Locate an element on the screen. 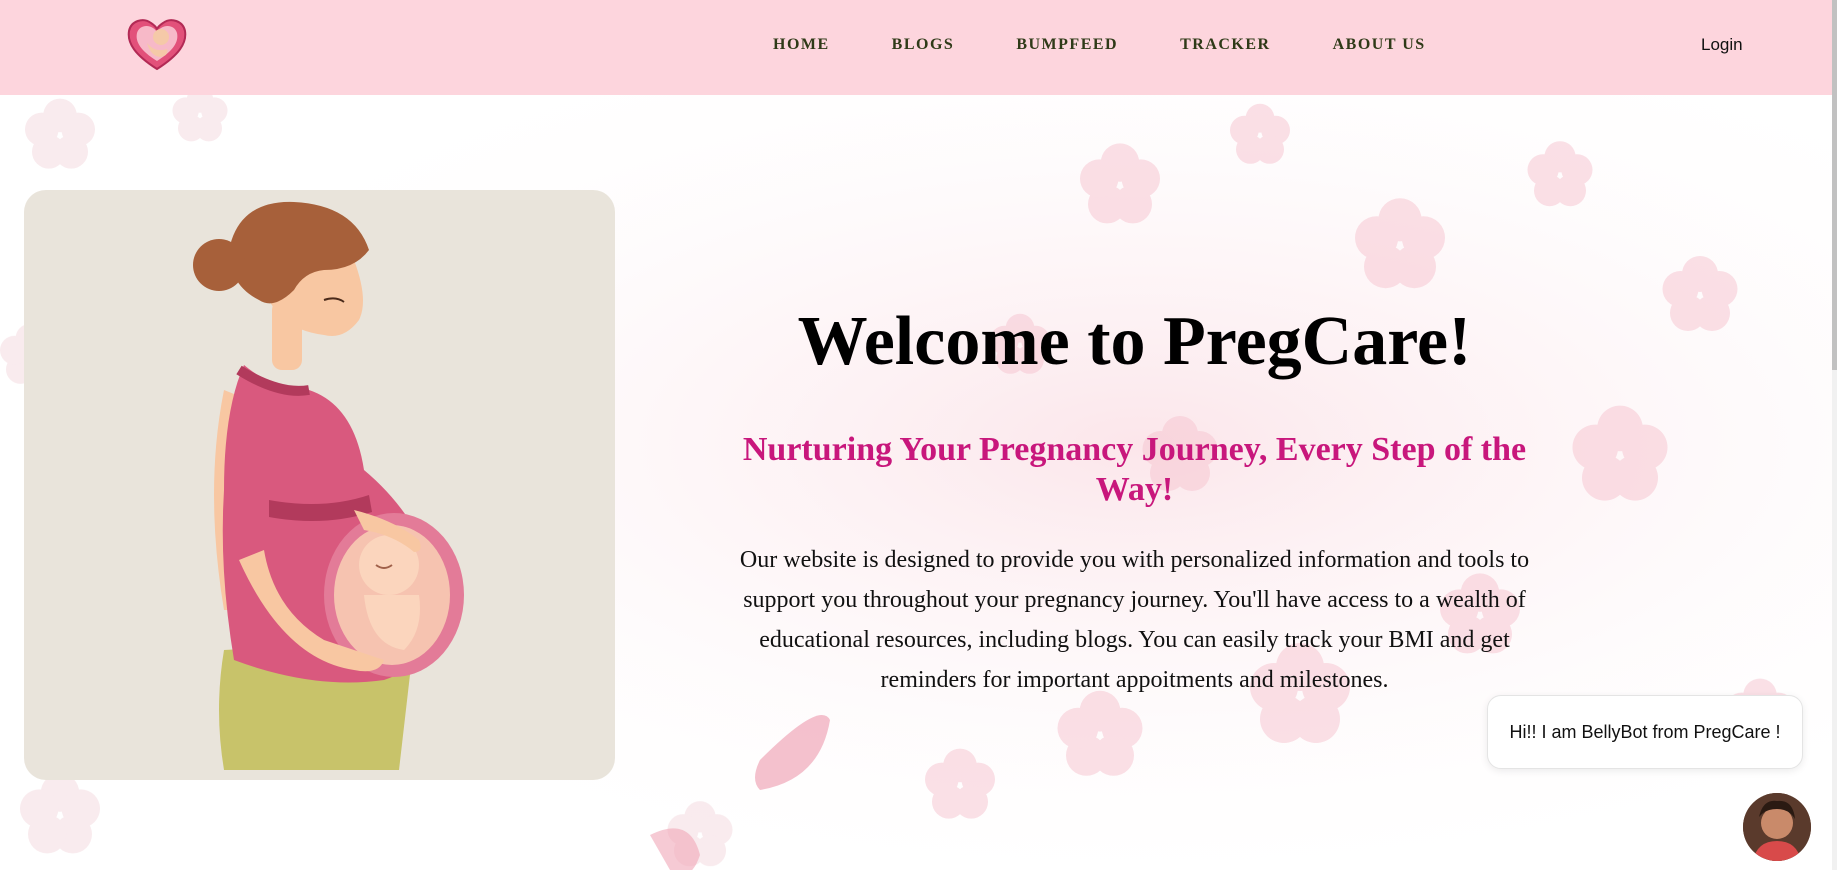 The width and height of the screenshot is (1837, 870). scrollbar-thumb is located at coordinates (1834, 185).